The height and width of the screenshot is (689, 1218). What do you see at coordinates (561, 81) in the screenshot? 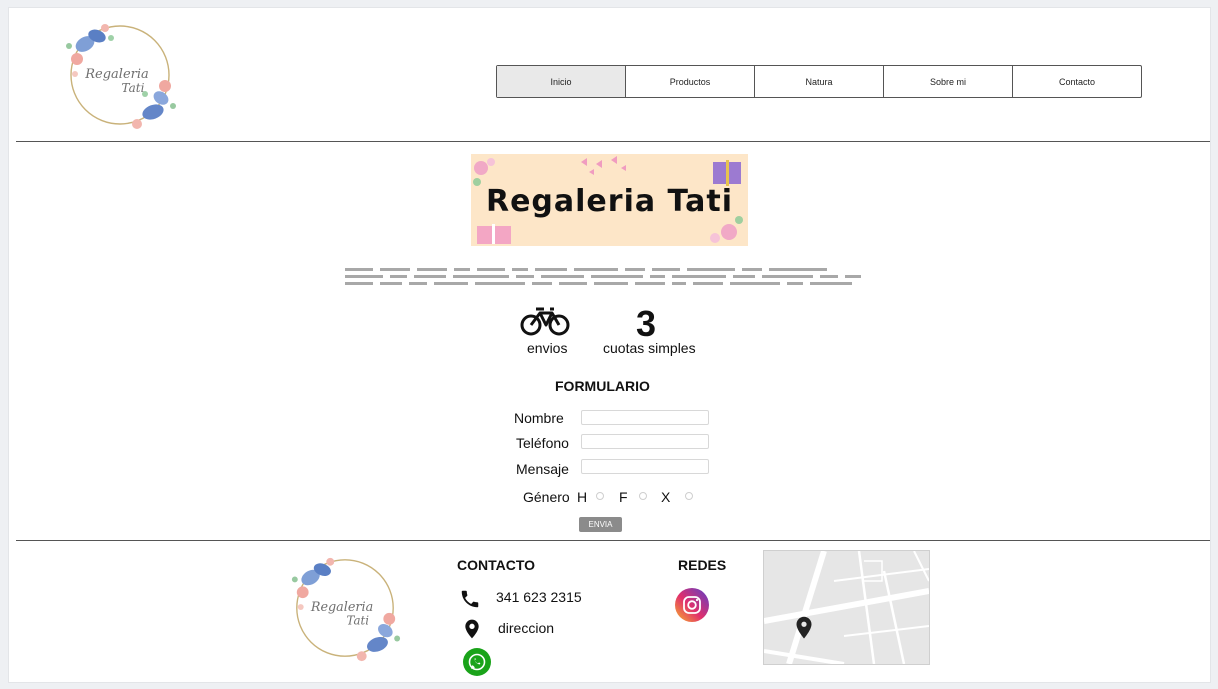
I see `nav-item-inicio: Inicio` at bounding box center [561, 81].